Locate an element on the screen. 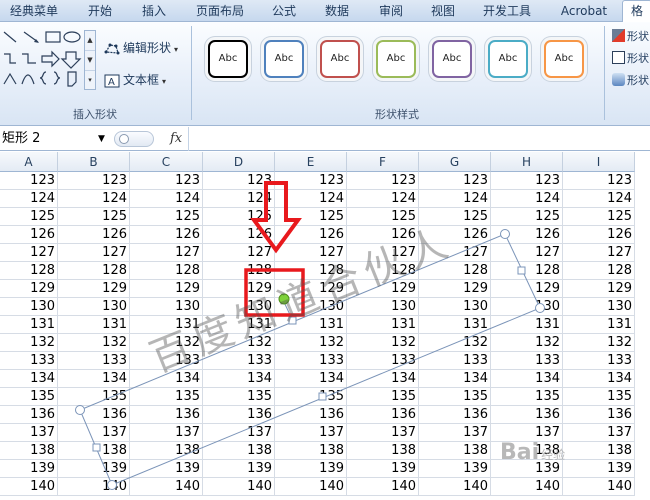 This screenshot has height=500, width=650. column-header-d: D is located at coordinates (239, 162).